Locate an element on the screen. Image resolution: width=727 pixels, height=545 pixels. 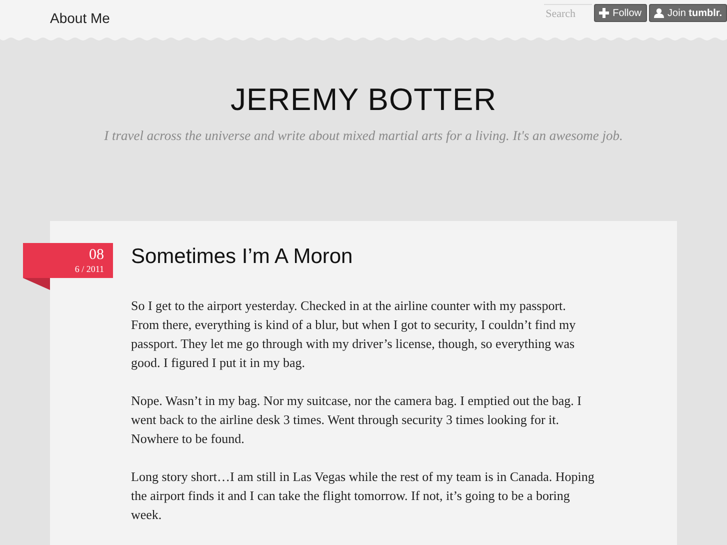
post-paragraph: Long story short…I am still in Las Vegas while the rest of my team is in Canada. Hoping the airport finds it and I can take the flight tomorrow. If not, it’s going to be a boring week. is located at coordinates (363, 496).